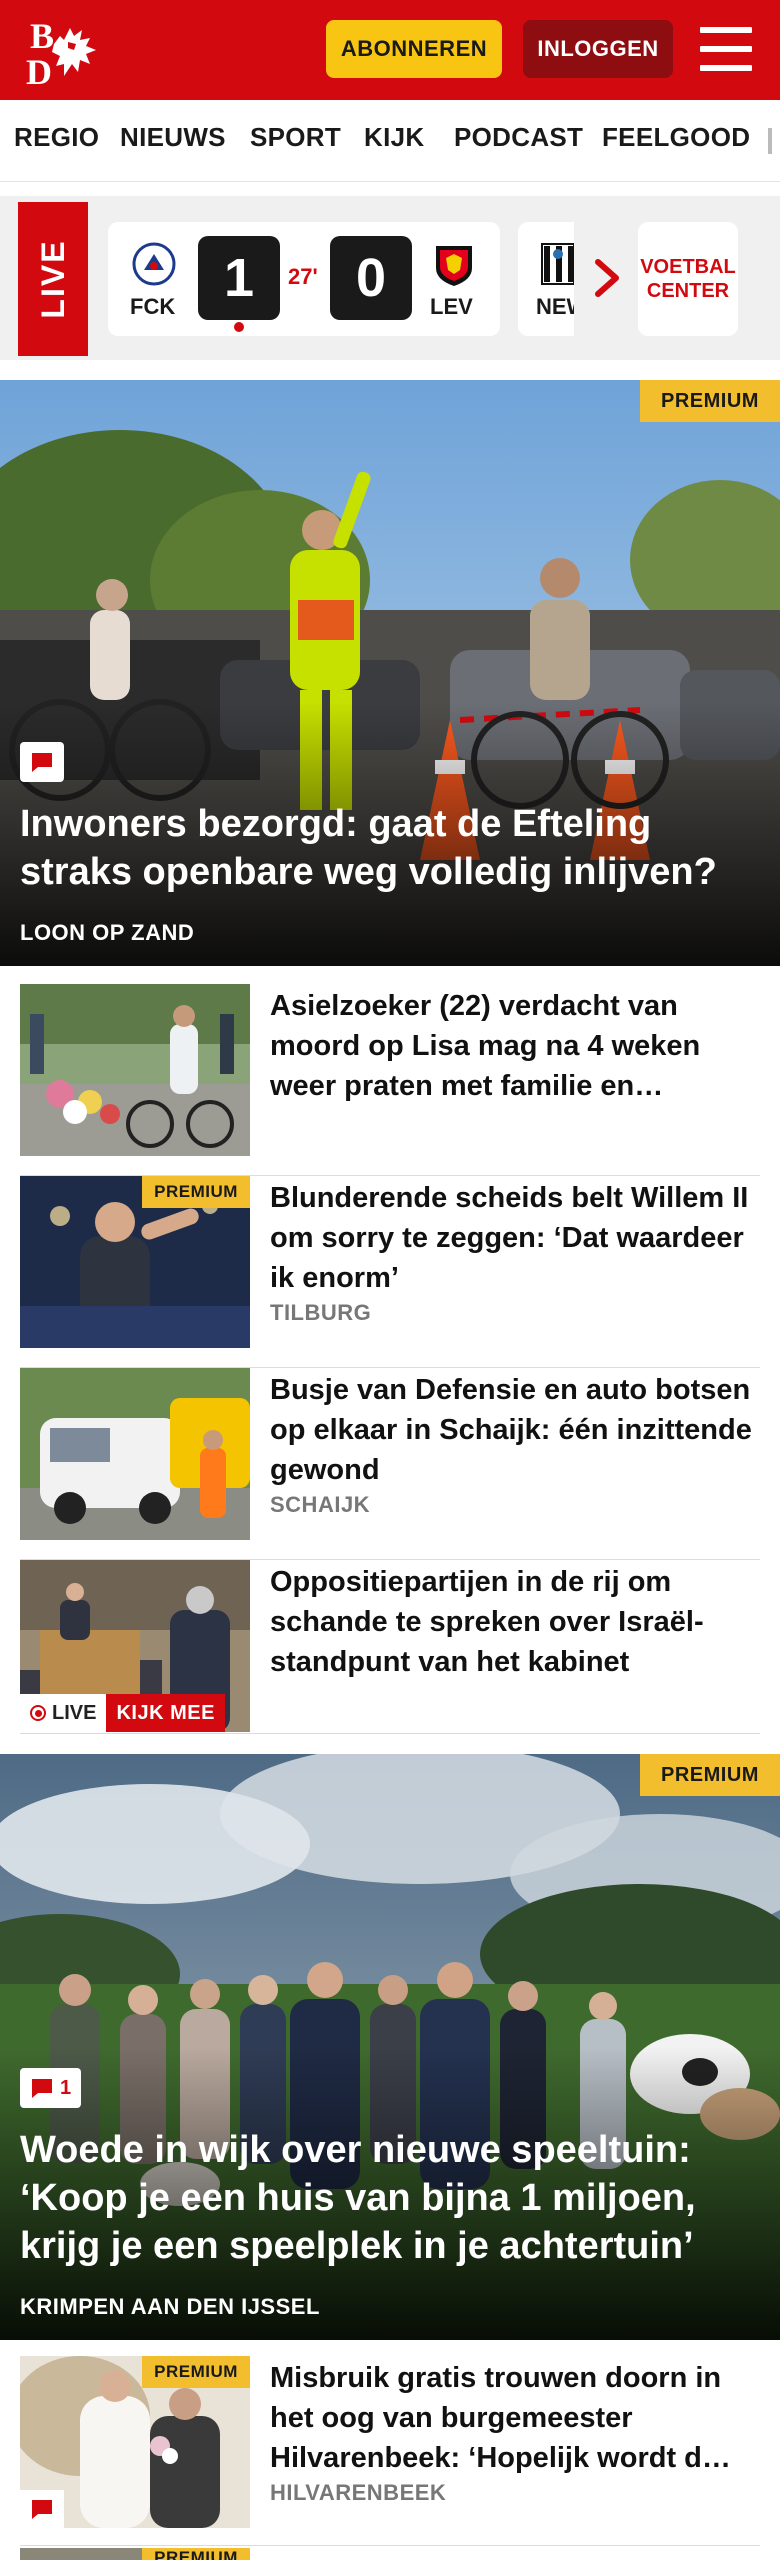  Describe the element at coordinates (555, 306) in the screenshot. I see `next-team-abbr: NEW` at that location.